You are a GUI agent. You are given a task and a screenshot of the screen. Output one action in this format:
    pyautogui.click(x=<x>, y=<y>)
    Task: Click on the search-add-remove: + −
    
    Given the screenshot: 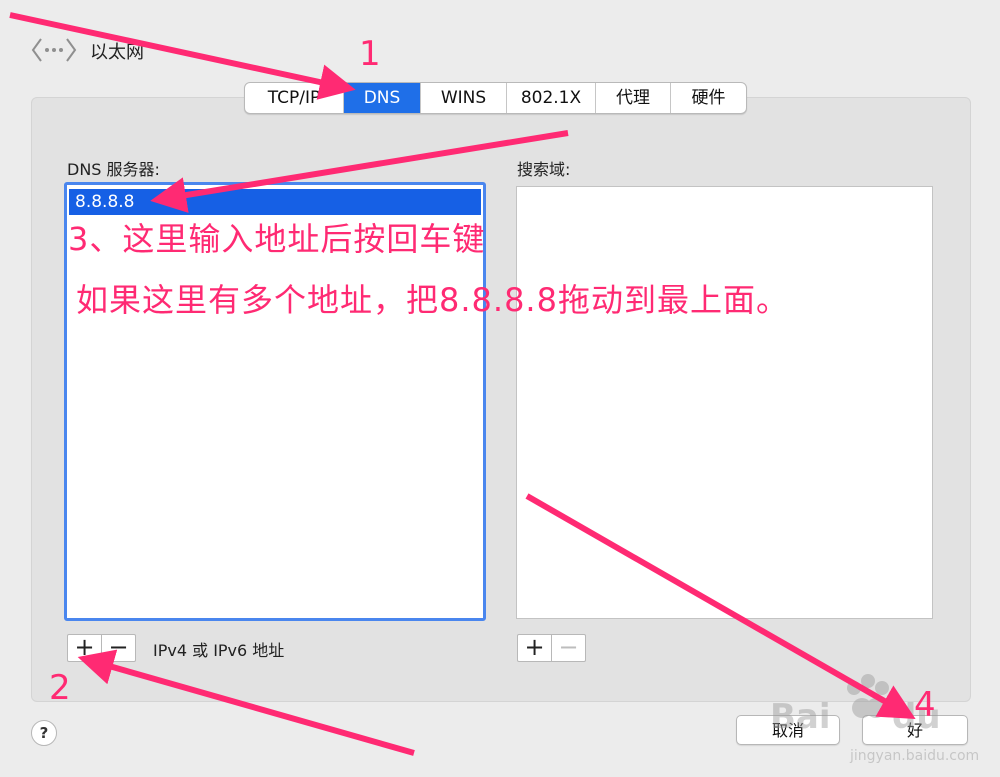 What is the action you would take?
    pyautogui.click(x=551, y=648)
    